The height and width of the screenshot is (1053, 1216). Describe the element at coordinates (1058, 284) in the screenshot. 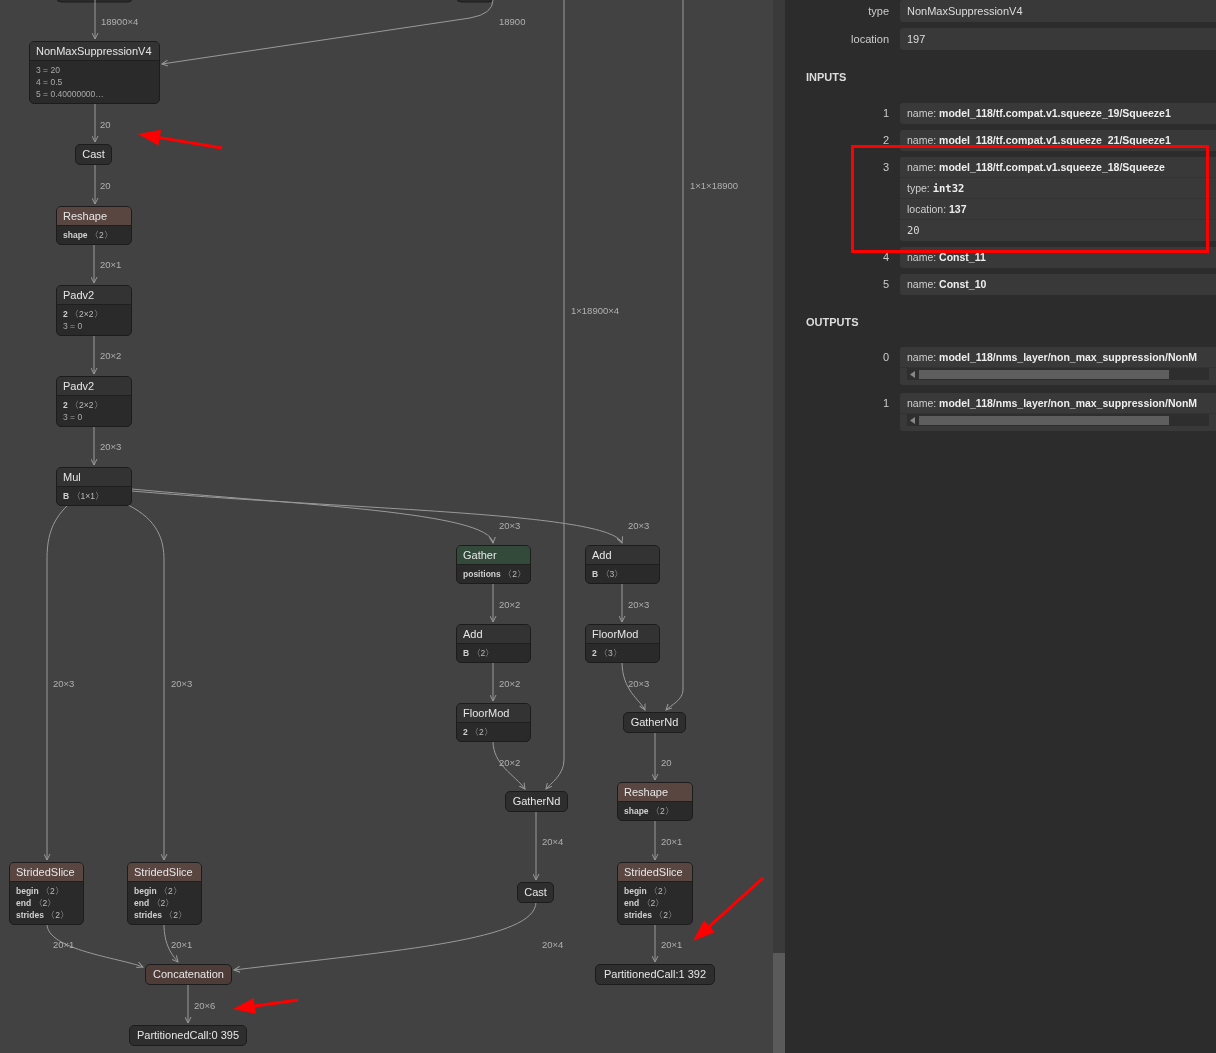

I see `item-box: name: Const_10` at that location.